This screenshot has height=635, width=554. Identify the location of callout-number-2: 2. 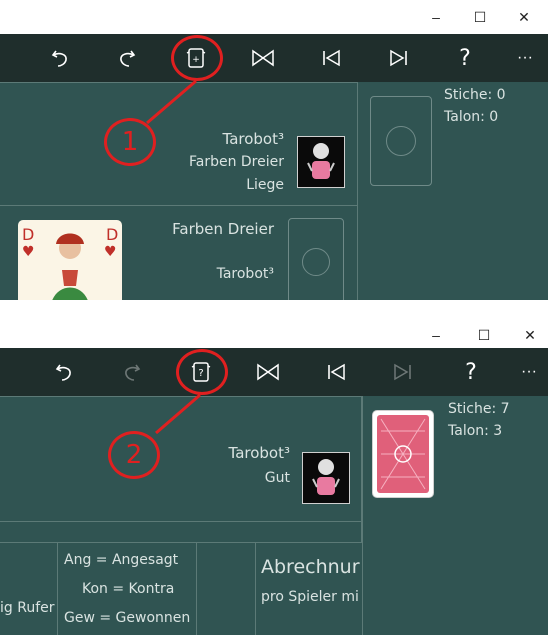
(134, 455).